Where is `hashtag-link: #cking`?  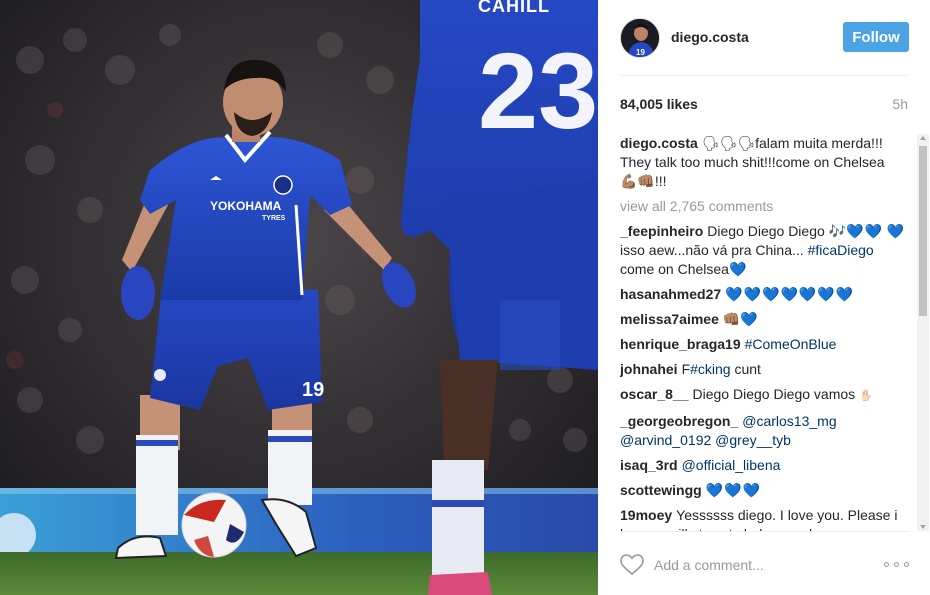
hashtag-link: #cking is located at coordinates (710, 369).